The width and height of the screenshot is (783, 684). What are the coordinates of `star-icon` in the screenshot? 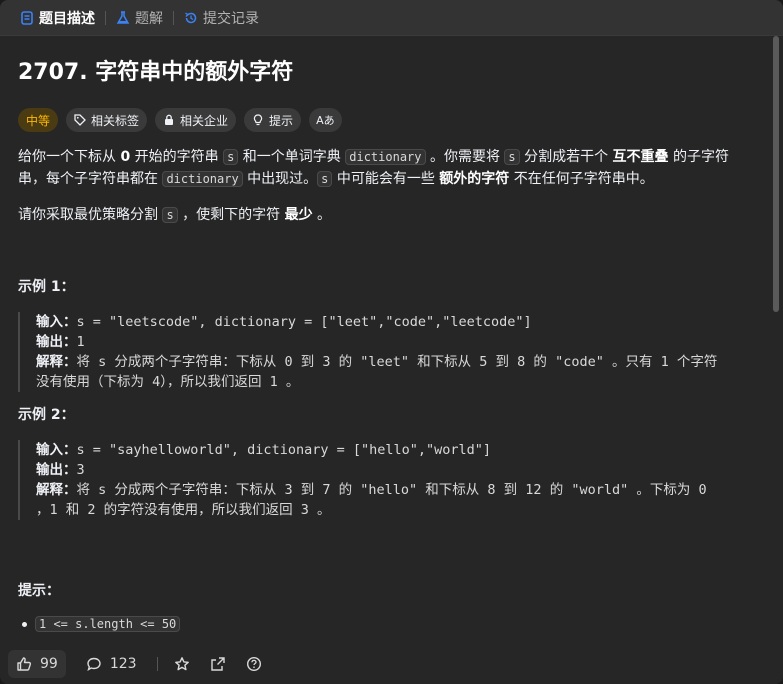 It's located at (182, 664).